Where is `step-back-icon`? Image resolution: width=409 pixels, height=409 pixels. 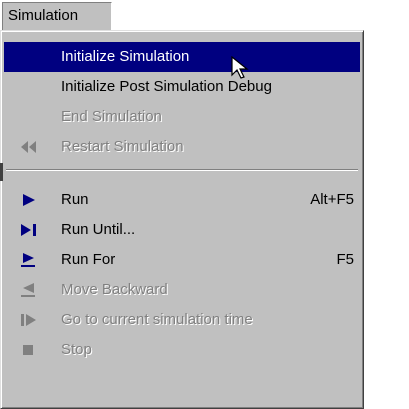
step-back-icon is located at coordinates (29, 290).